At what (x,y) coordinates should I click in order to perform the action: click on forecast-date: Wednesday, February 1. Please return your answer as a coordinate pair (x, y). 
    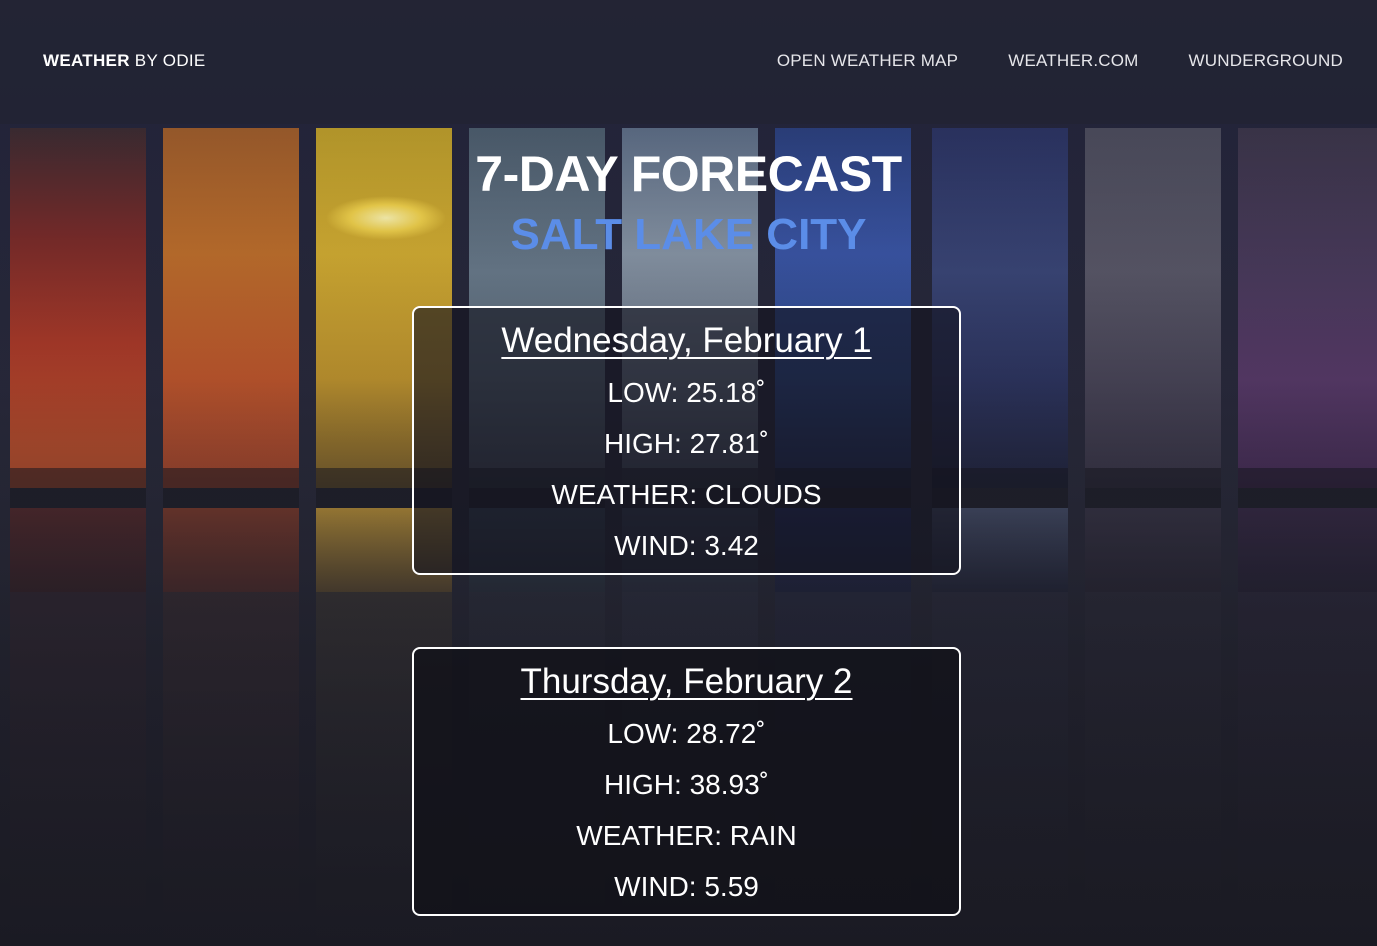
    Looking at the image, I should click on (686, 340).